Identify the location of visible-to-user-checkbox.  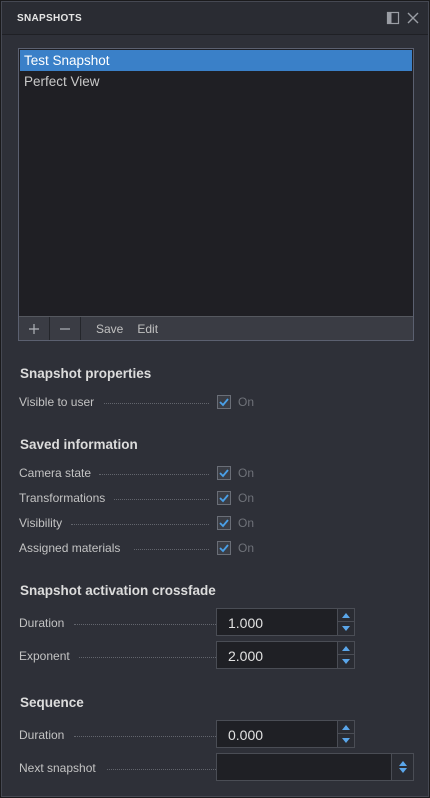
(224, 402).